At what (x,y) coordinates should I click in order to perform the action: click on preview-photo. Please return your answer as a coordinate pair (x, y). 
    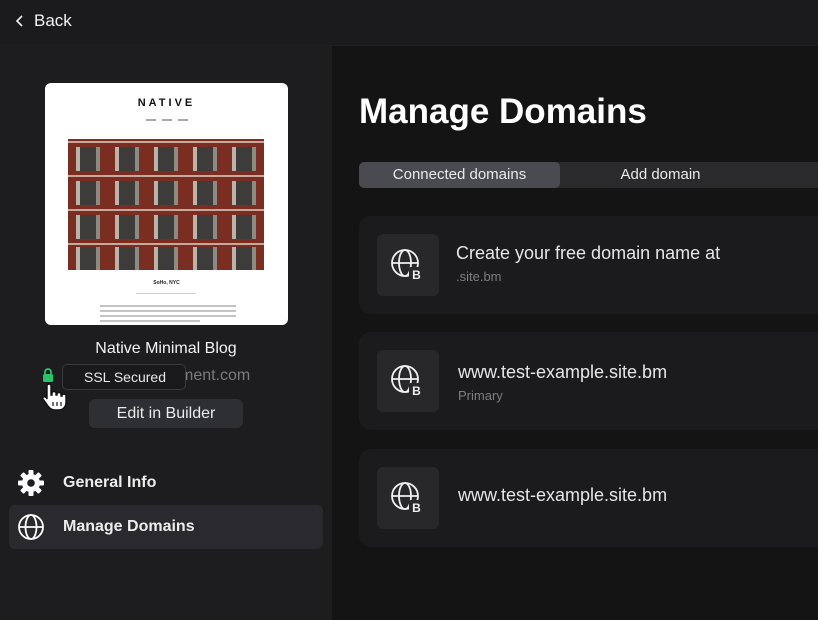
    Looking at the image, I should click on (166, 204).